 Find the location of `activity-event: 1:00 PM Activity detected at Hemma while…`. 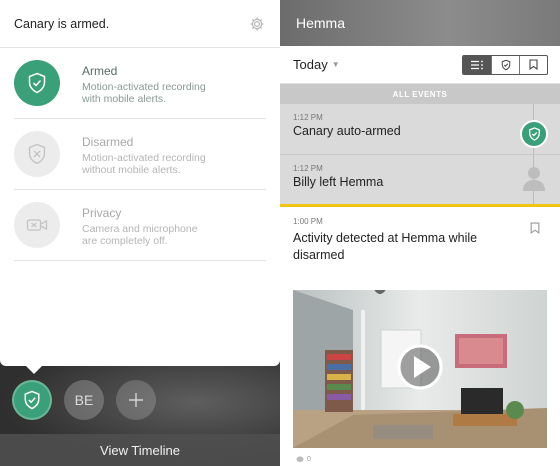

activity-event: 1:00 PM Activity detected at Hemma while… is located at coordinates (420, 243).